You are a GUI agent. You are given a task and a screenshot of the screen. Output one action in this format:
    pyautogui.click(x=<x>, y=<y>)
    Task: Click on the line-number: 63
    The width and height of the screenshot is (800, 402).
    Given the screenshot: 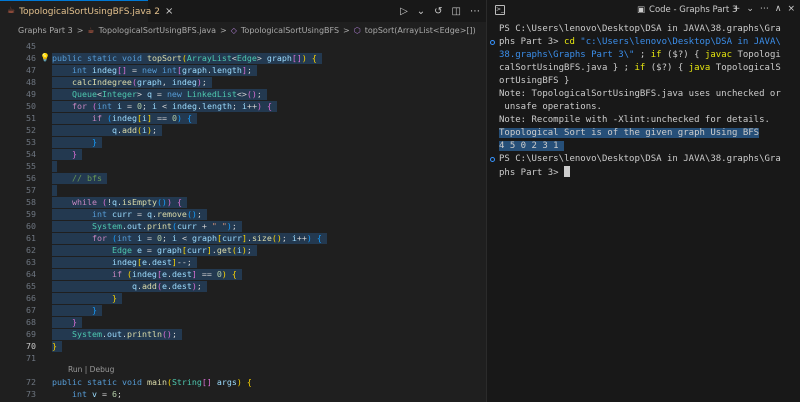 What is the action you would take?
    pyautogui.click(x=31, y=262)
    